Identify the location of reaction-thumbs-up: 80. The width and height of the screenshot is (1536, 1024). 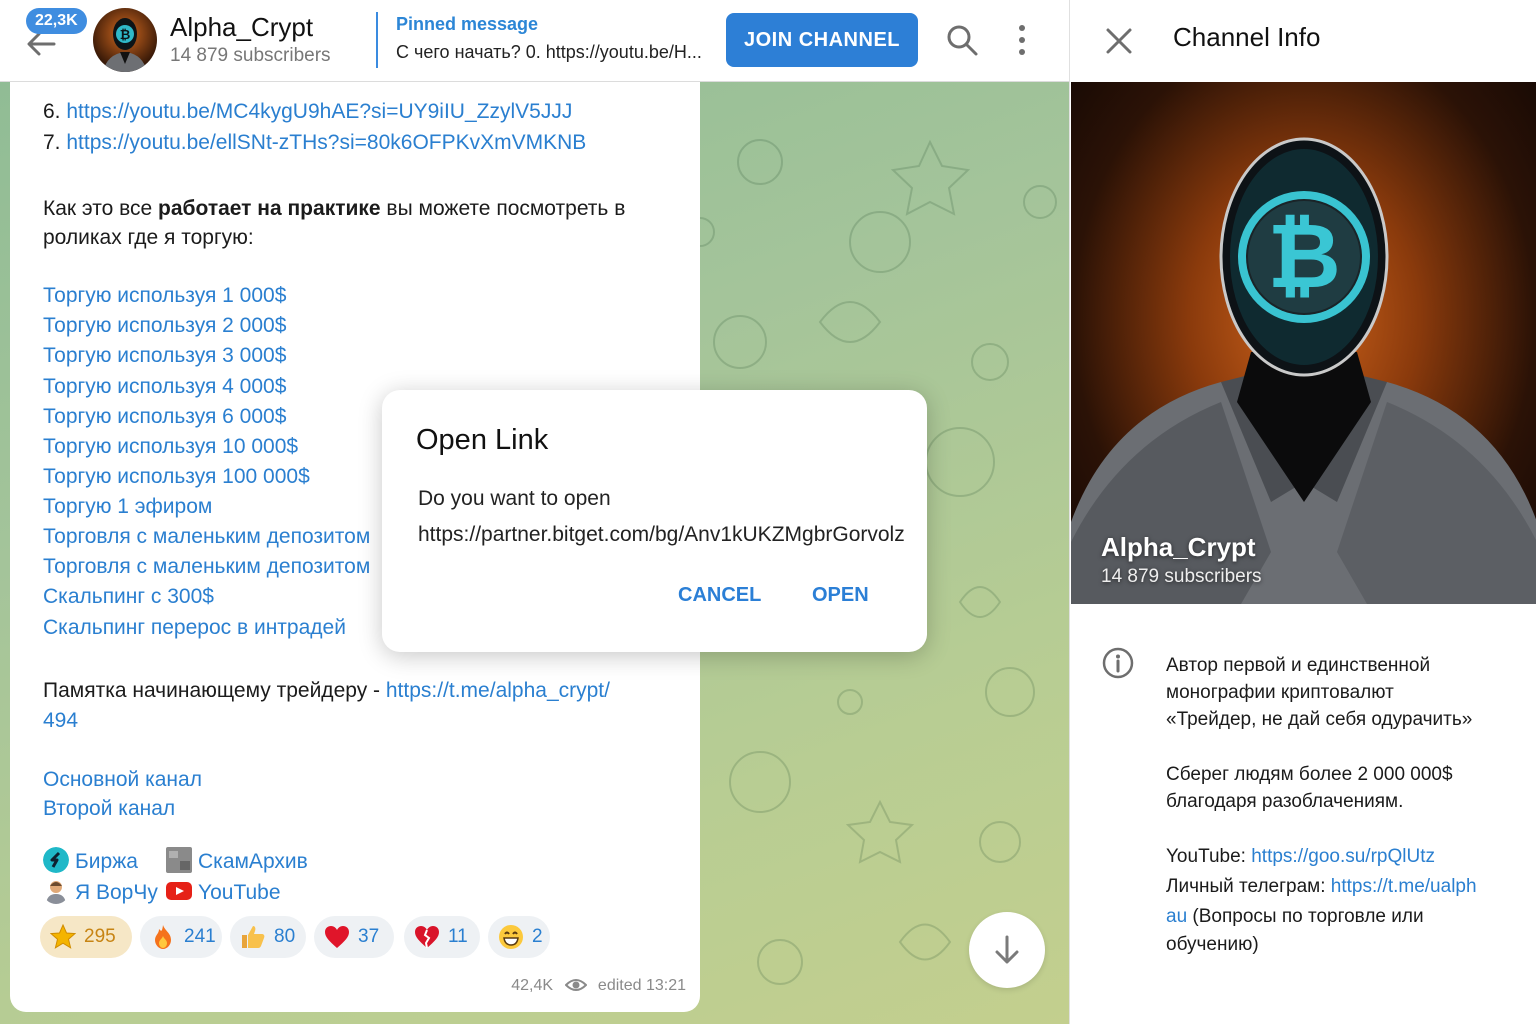
(268, 937).